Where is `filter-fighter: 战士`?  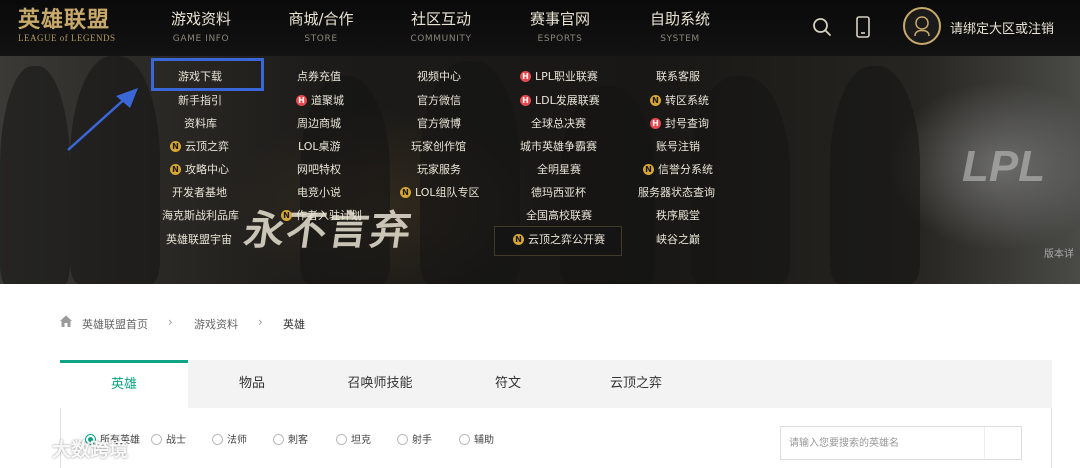 filter-fighter: 战士 is located at coordinates (168, 438).